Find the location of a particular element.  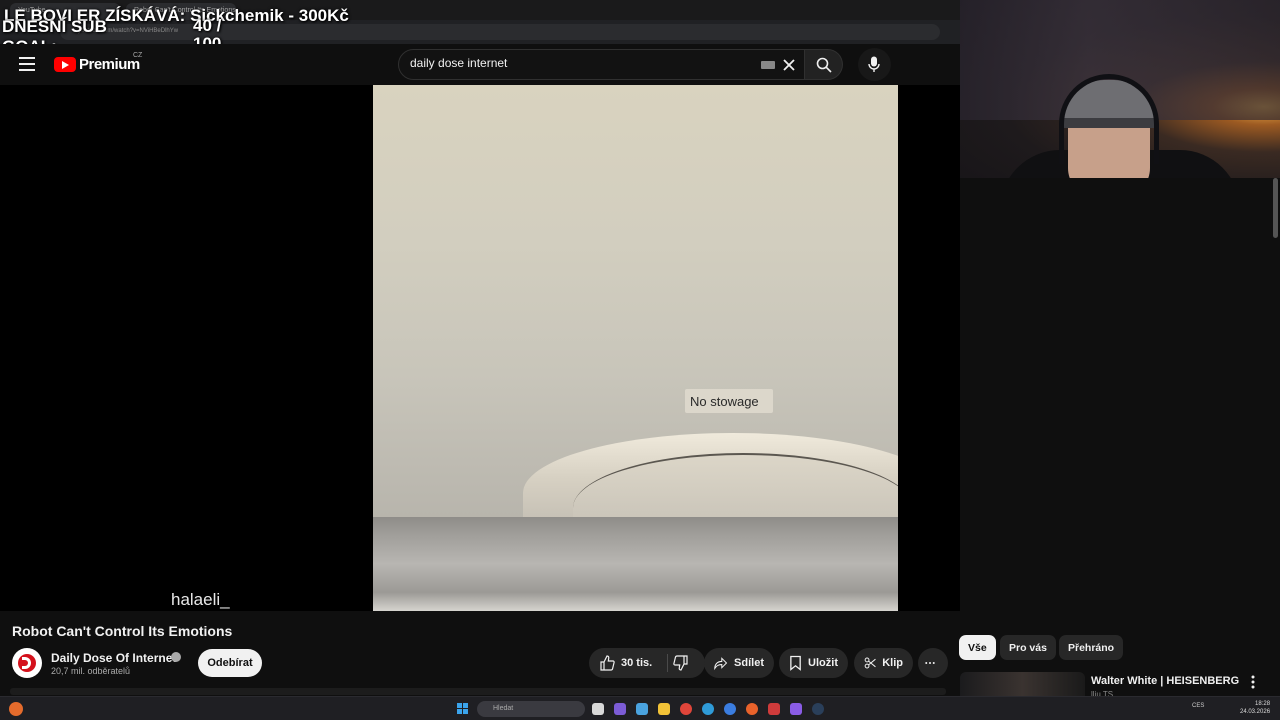

steam-icon is located at coordinates (818, 709).